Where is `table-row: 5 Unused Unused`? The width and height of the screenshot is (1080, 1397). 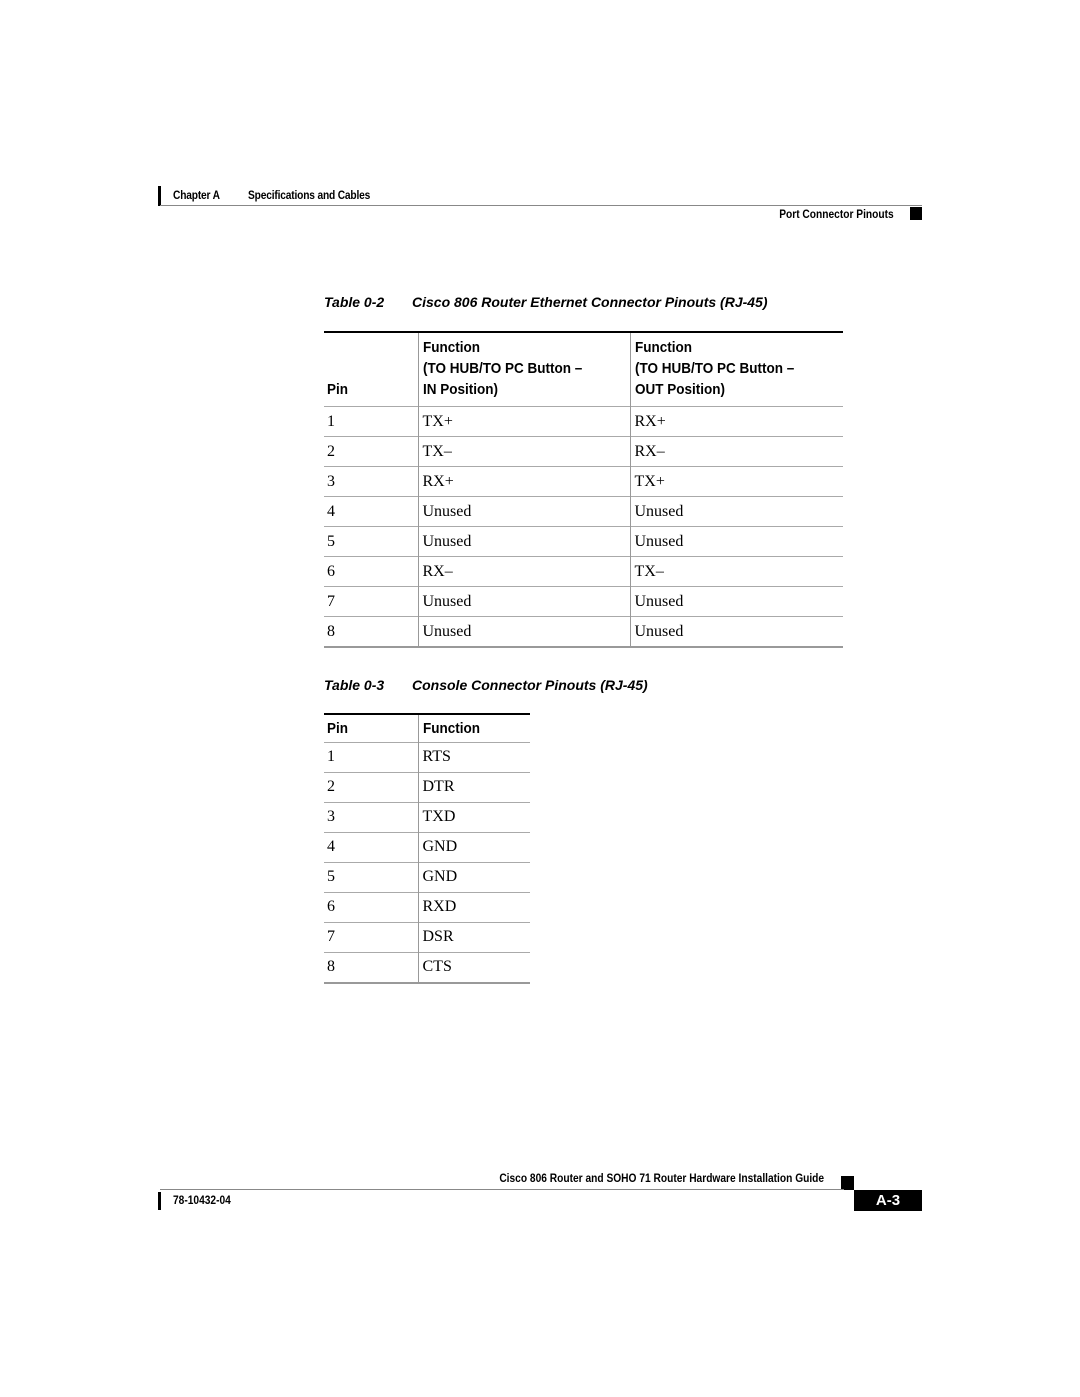 table-row: 5 Unused Unused is located at coordinates (583, 541).